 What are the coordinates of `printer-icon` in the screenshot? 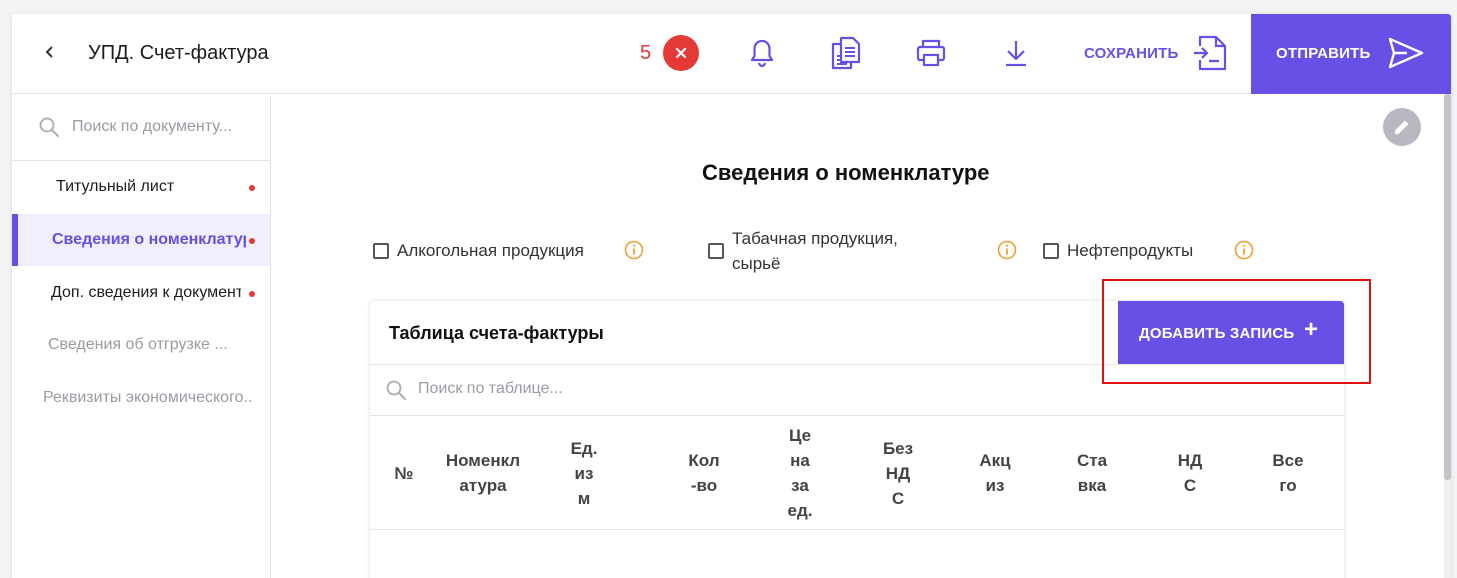 It's located at (931, 53).